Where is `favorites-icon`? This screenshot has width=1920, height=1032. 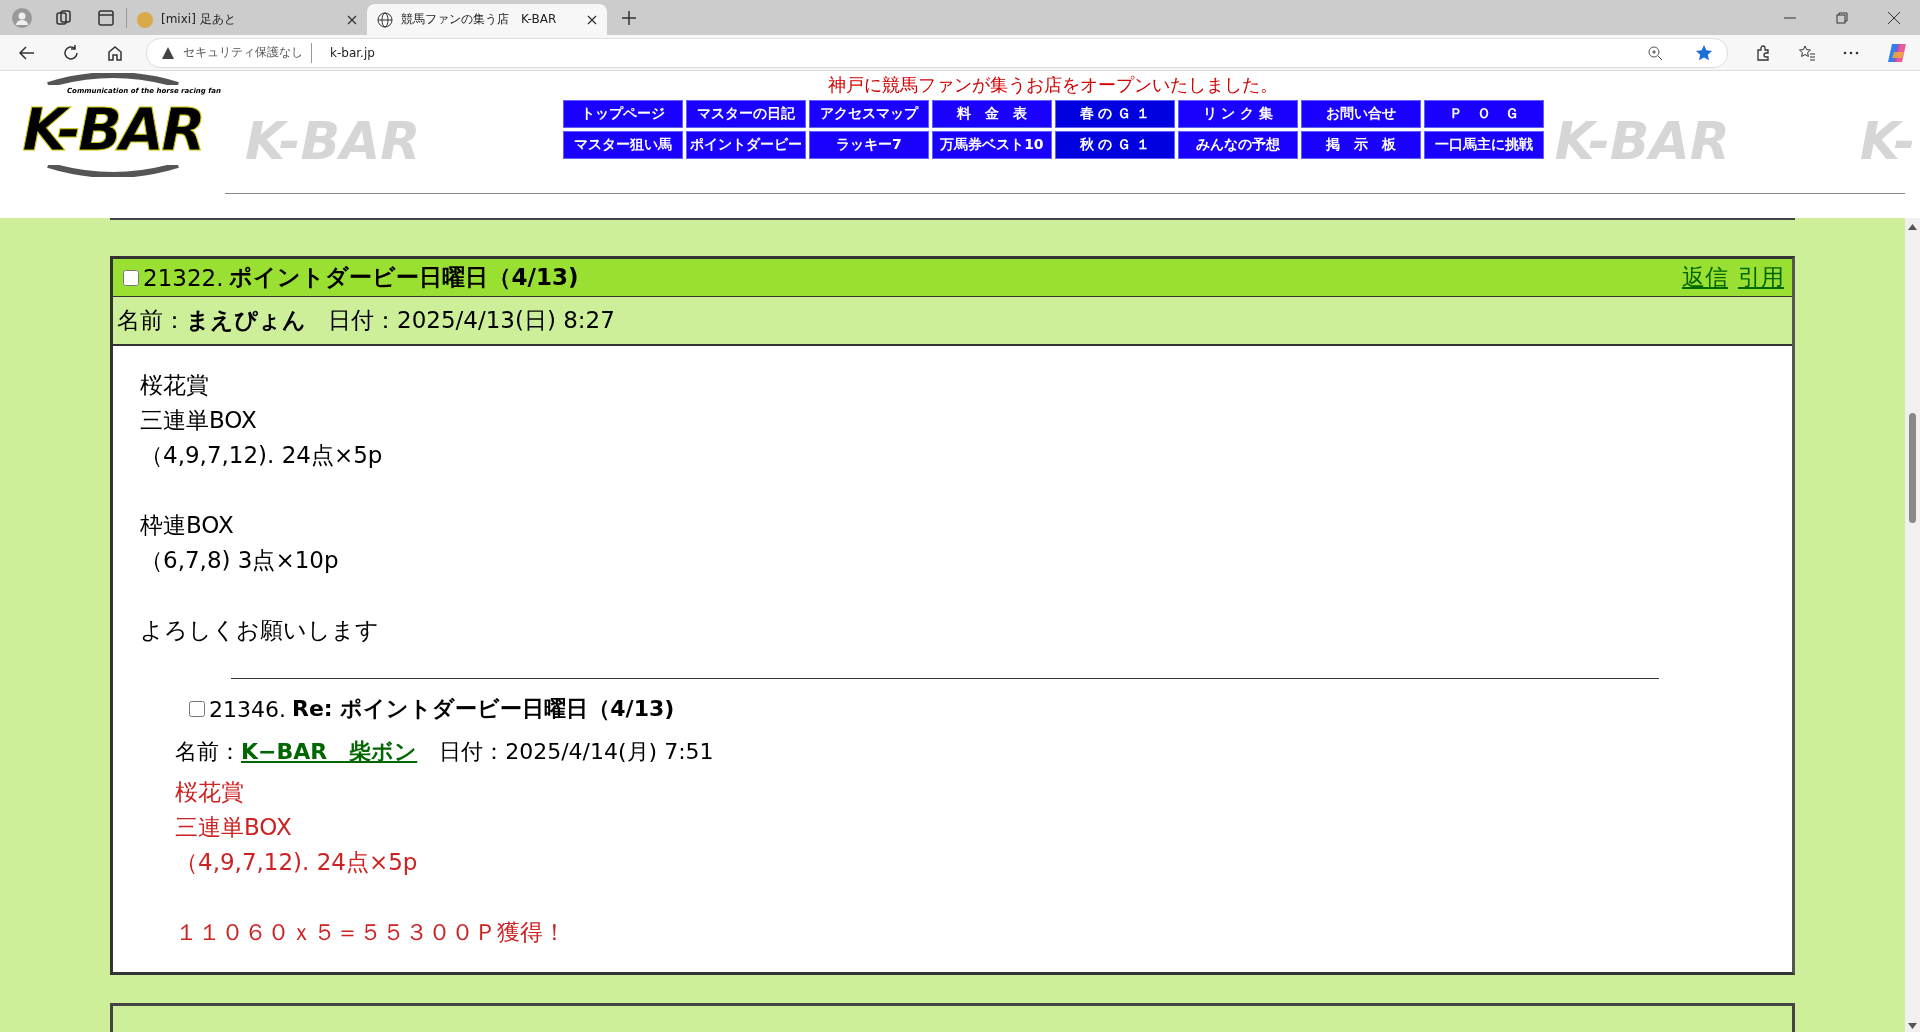 favorites-icon is located at coordinates (1807, 52).